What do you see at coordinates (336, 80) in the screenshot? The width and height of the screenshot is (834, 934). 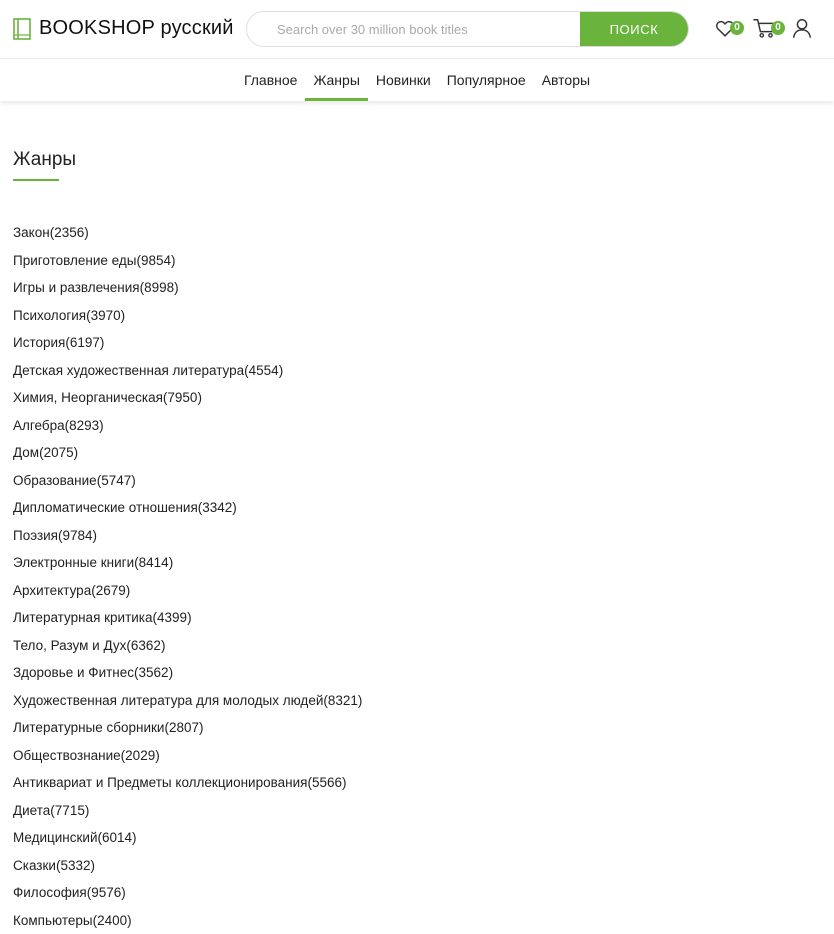 I see `nav-item: Жанры` at bounding box center [336, 80].